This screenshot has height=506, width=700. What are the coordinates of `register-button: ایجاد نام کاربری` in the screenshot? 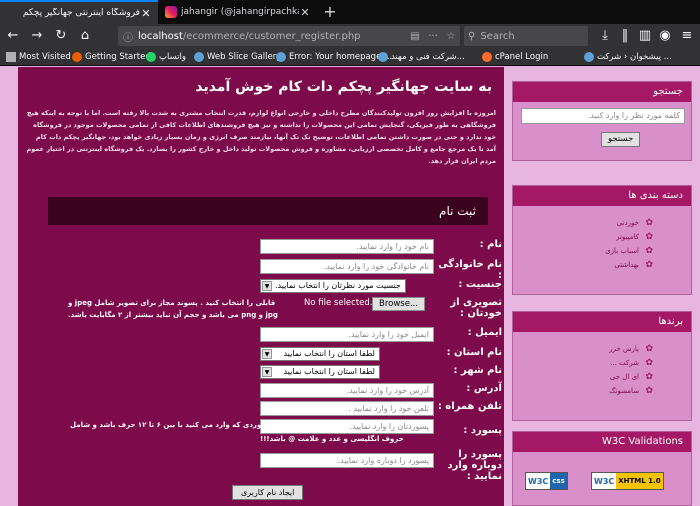 It's located at (268, 492).